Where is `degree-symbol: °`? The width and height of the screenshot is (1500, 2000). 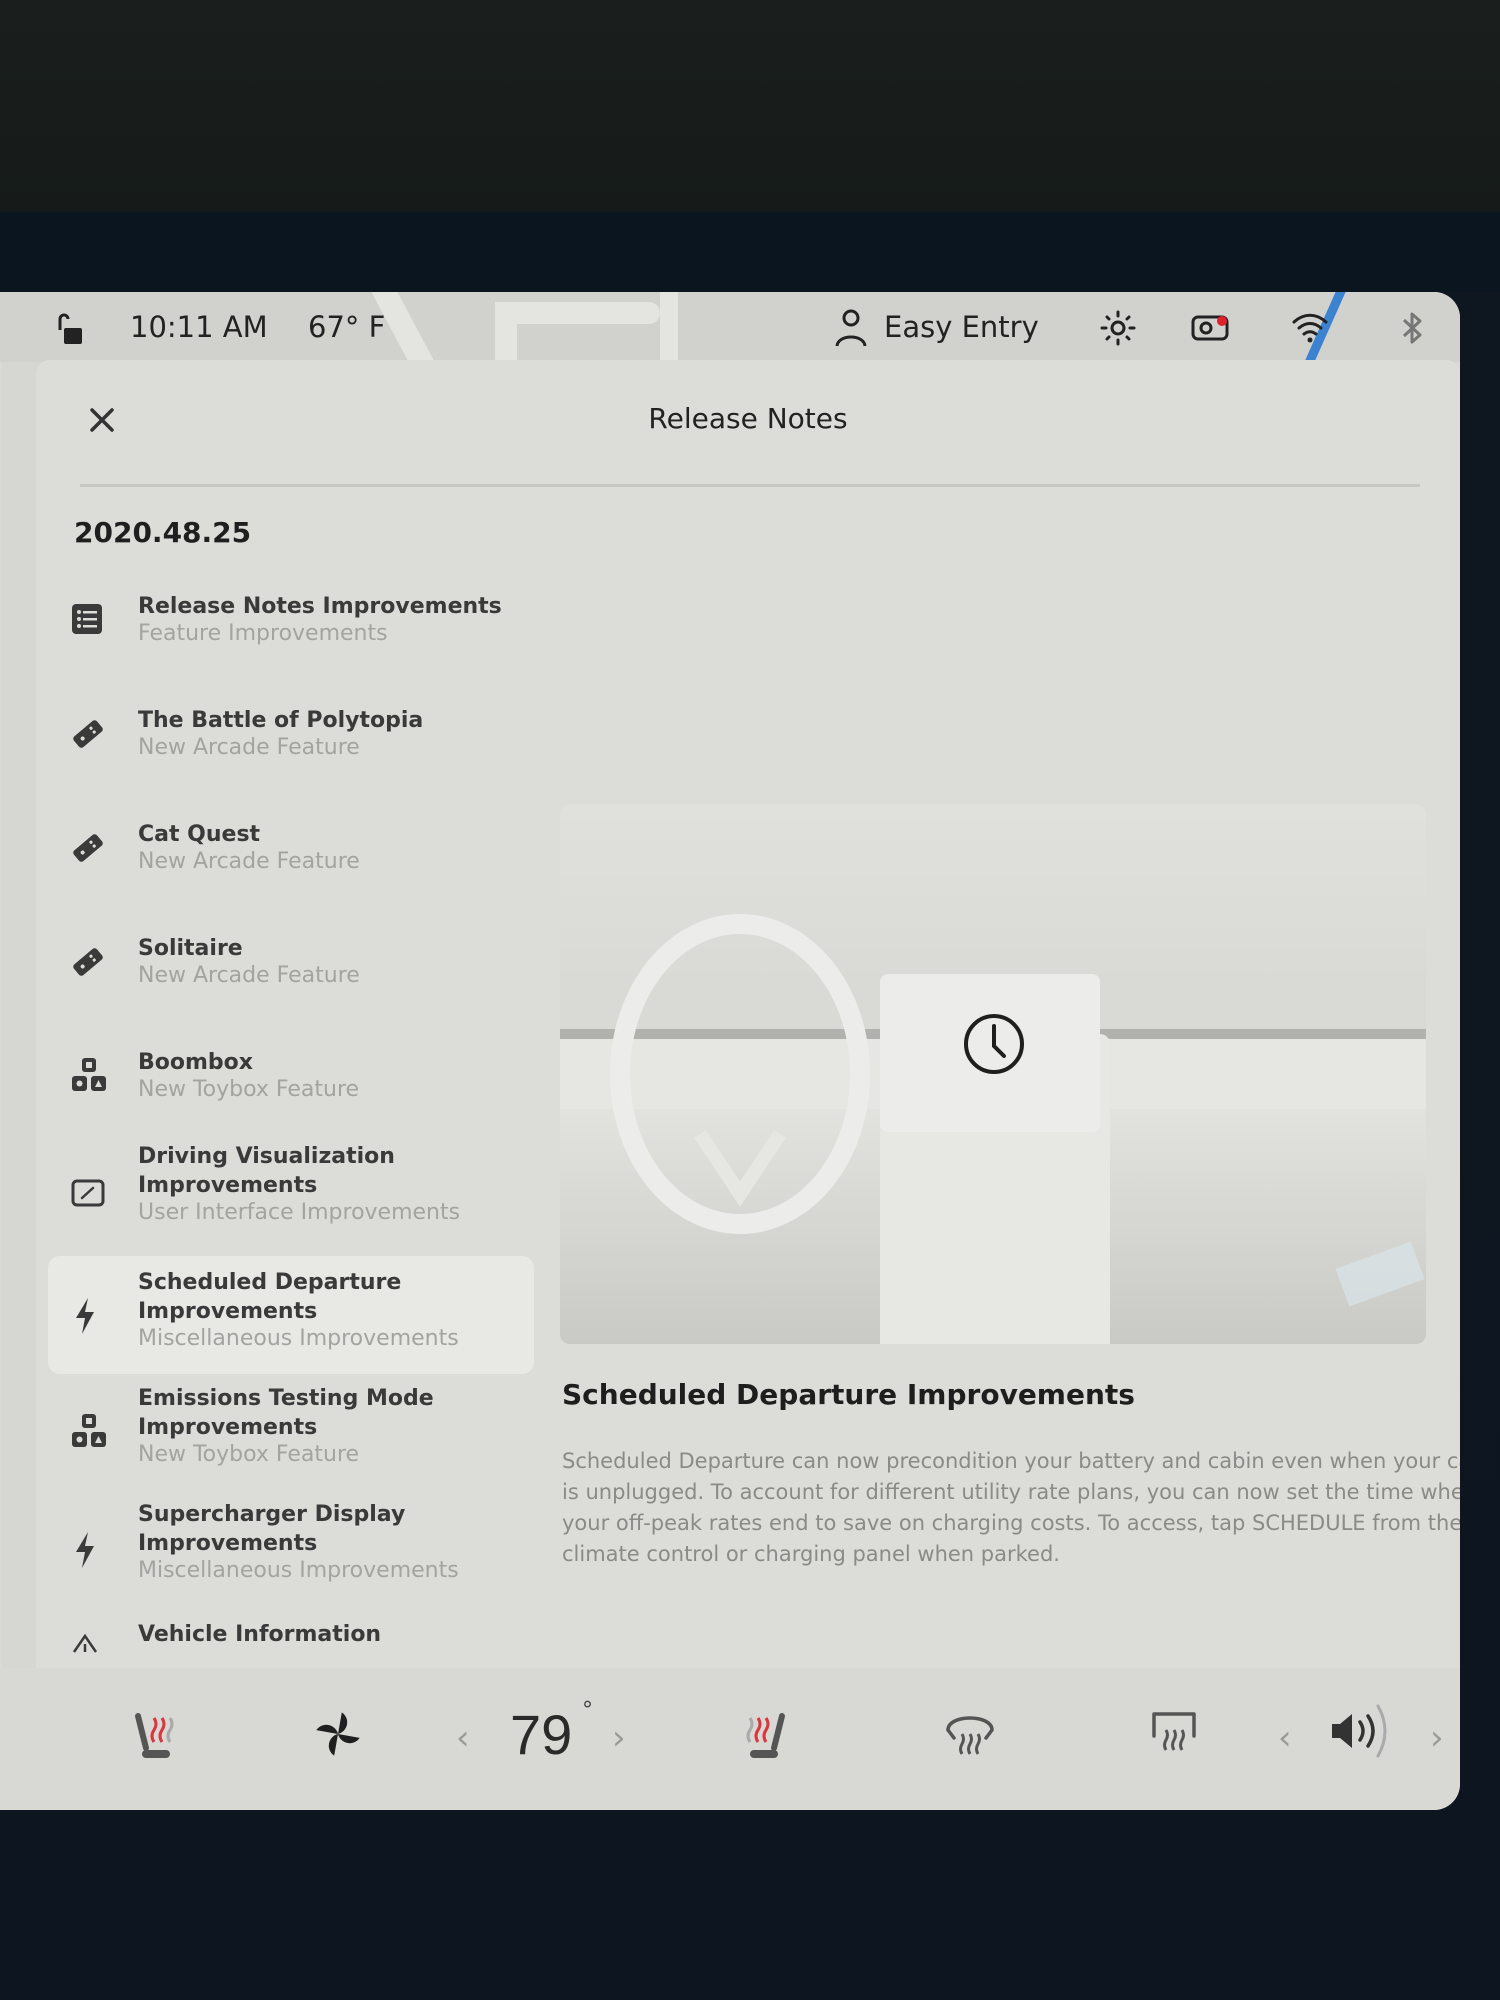
degree-symbol: ° is located at coordinates (587, 1710).